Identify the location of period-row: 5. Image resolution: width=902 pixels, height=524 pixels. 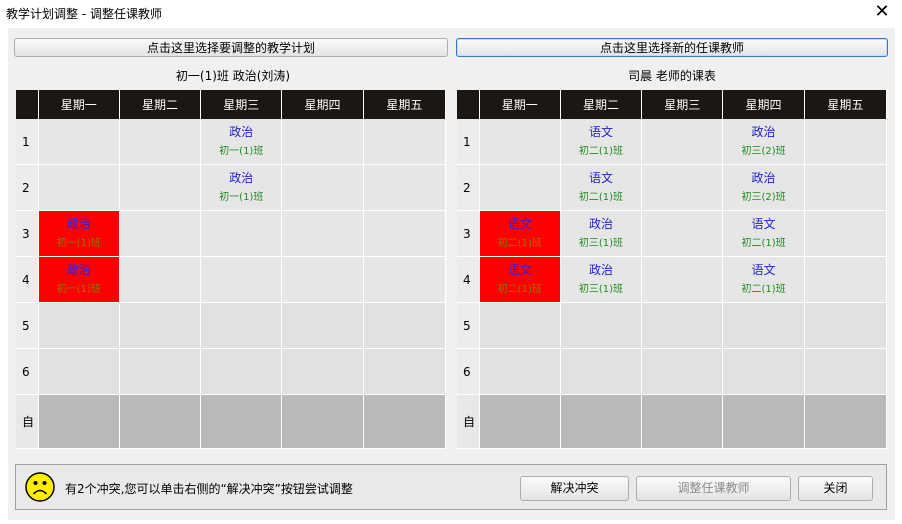
(231, 325).